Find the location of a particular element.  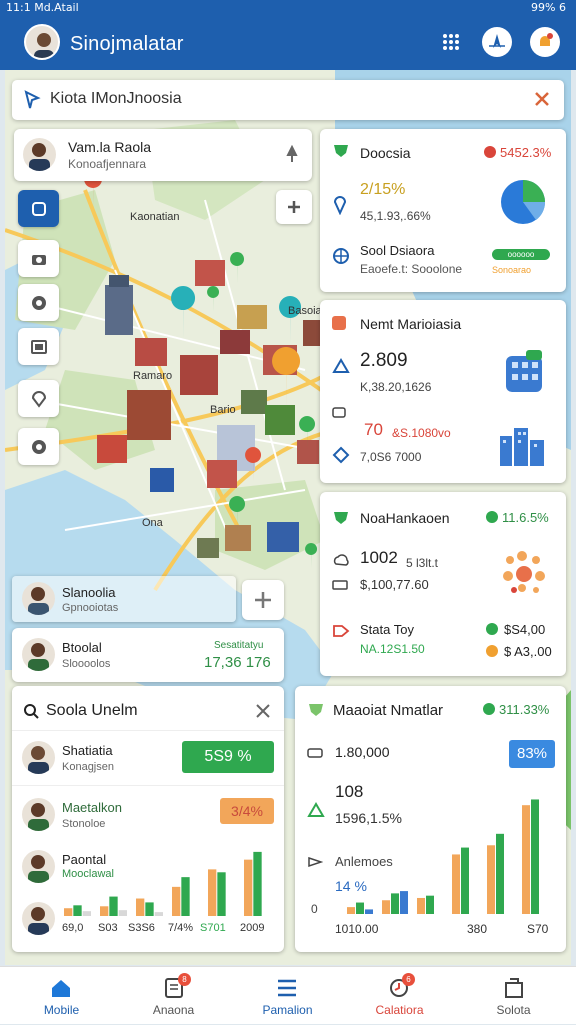

nav-item-solota: Solota is located at coordinates (513, 996).